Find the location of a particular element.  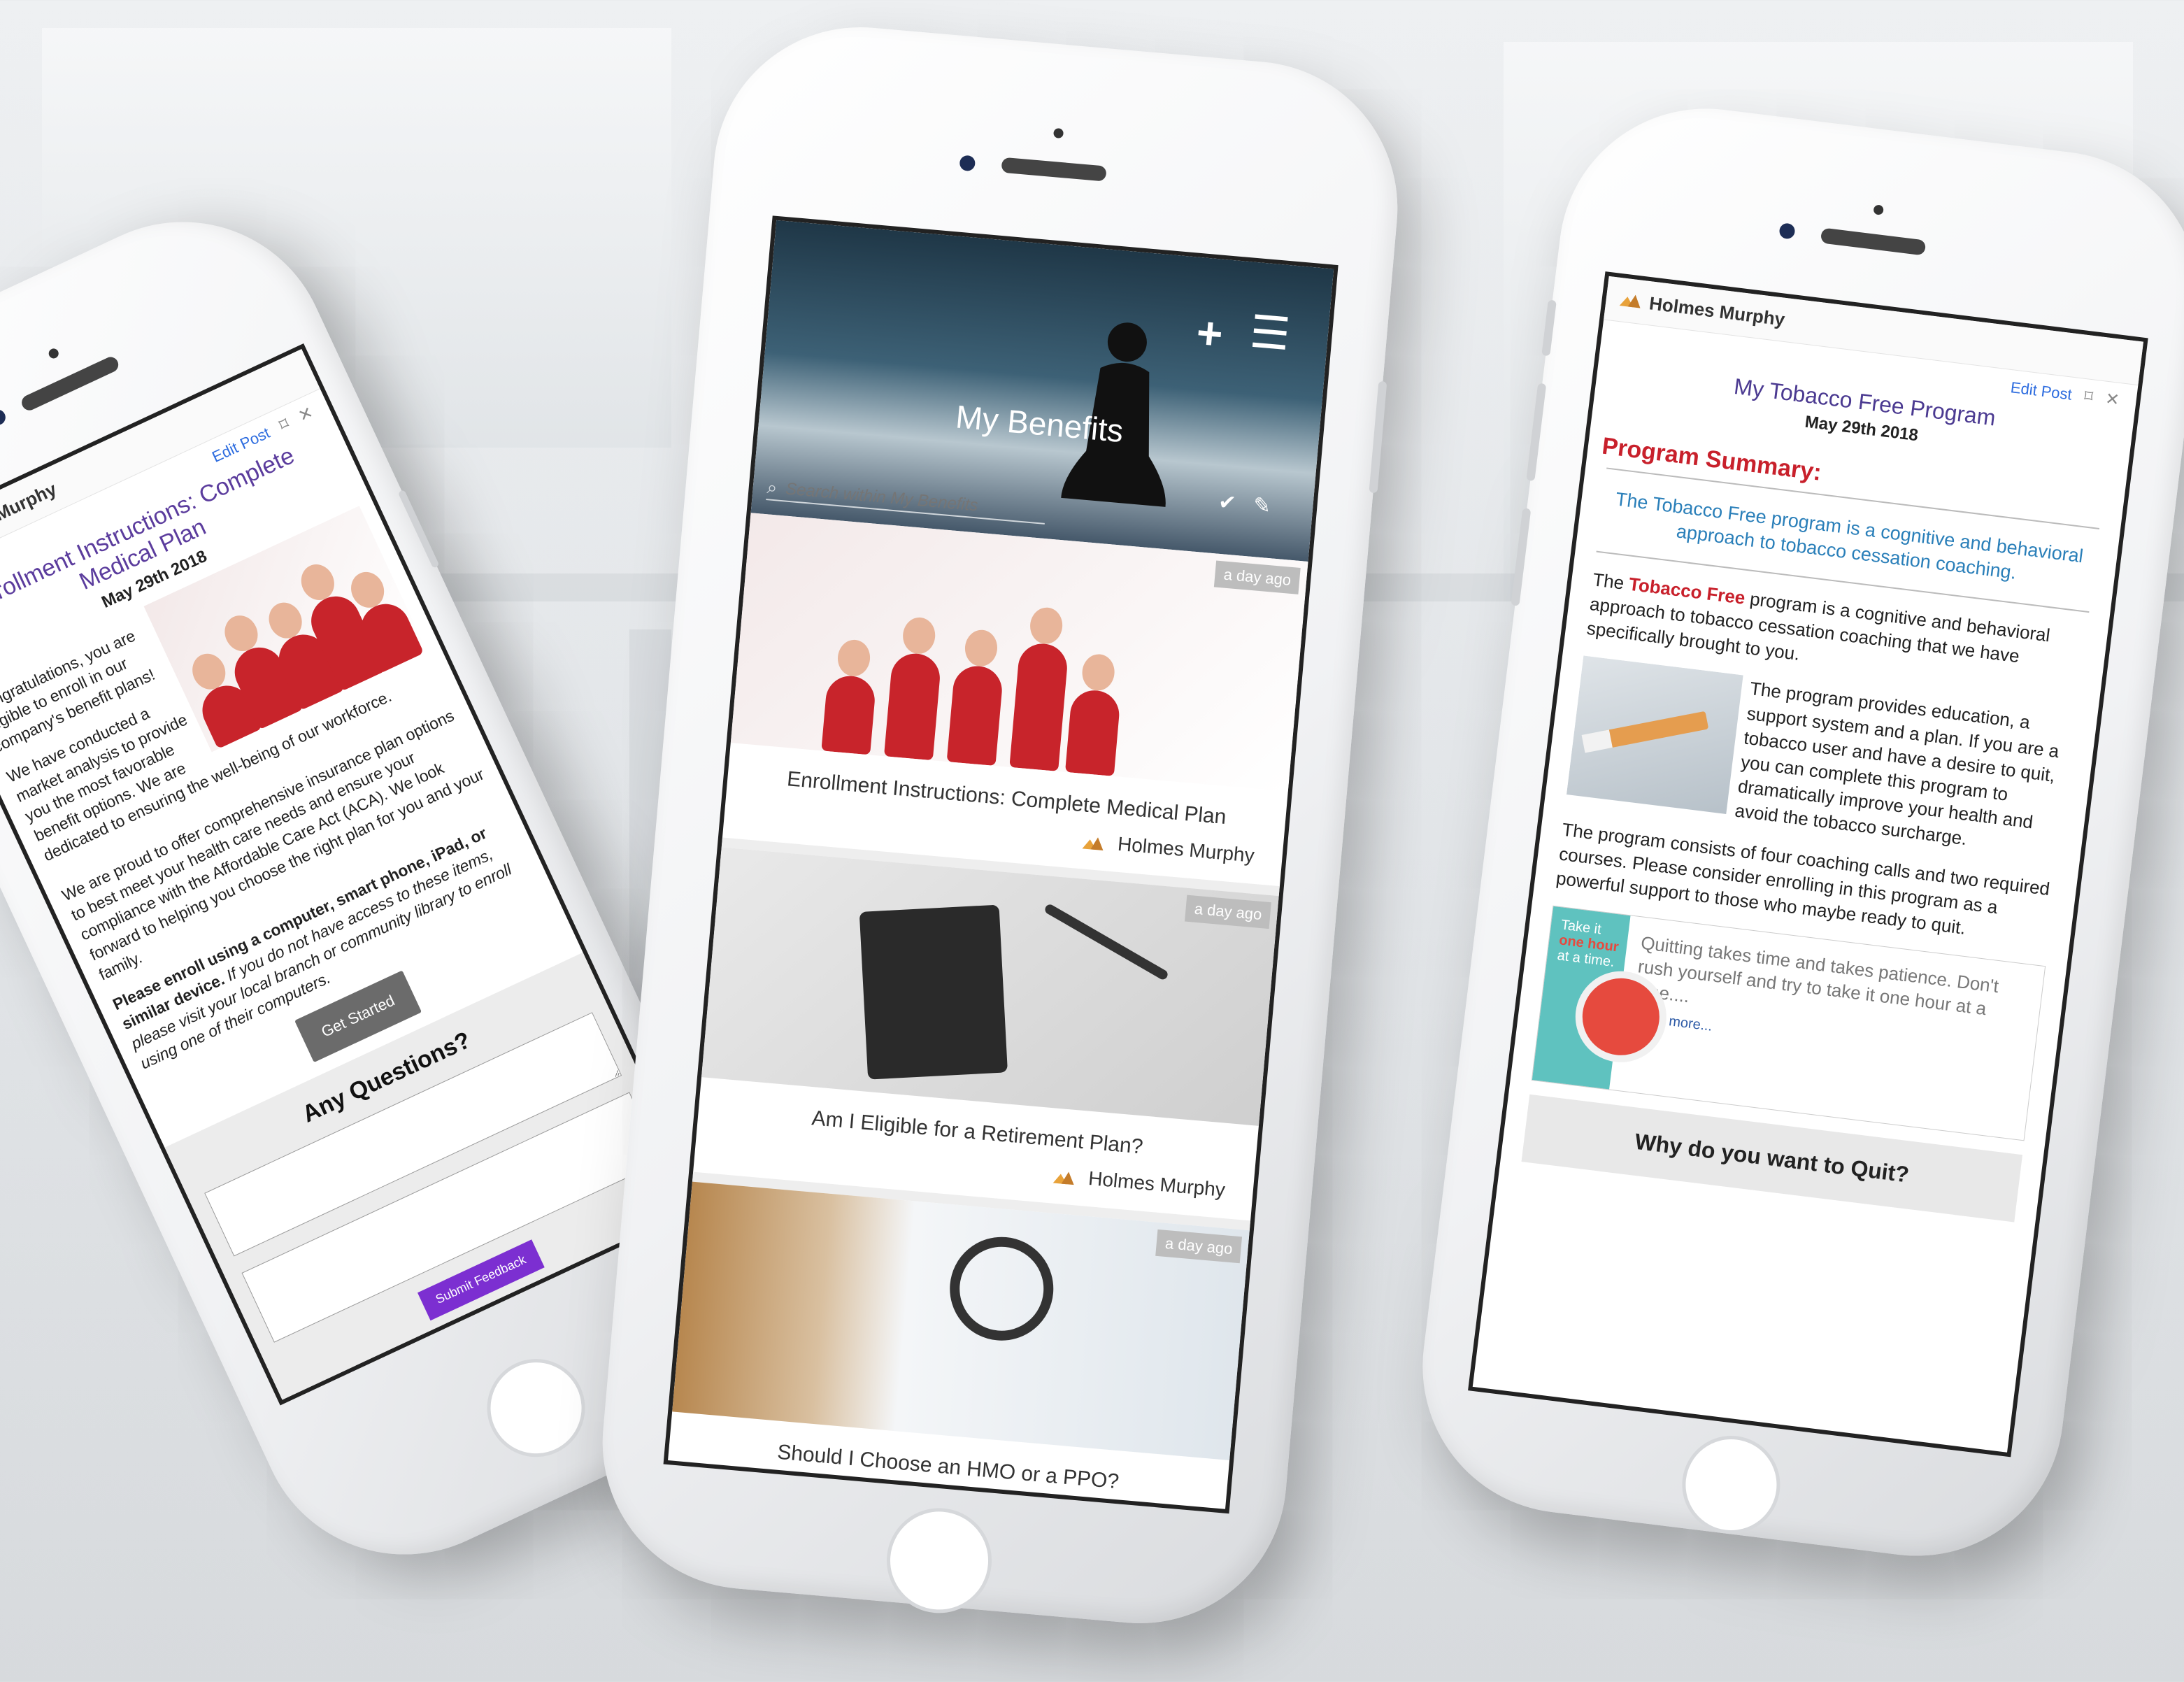

edit-post-link: Edit Post is located at coordinates (2042, 391).